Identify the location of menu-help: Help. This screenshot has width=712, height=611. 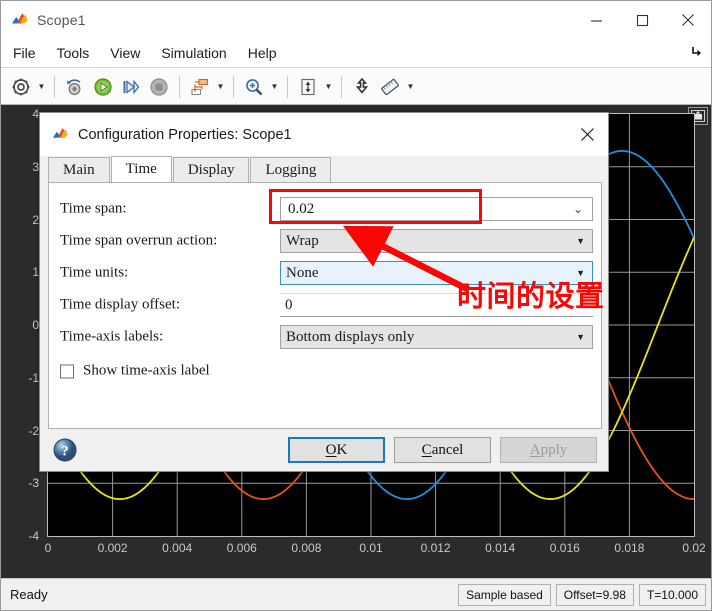
(262, 53).